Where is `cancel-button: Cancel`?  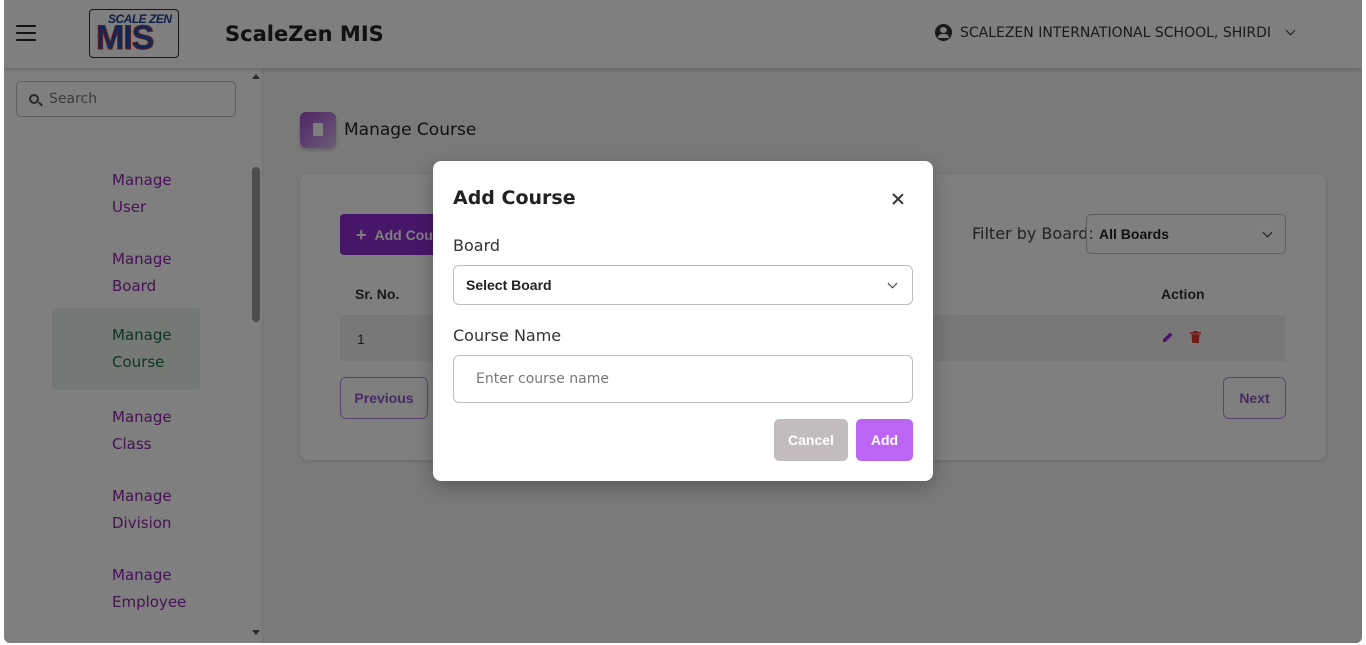
cancel-button: Cancel is located at coordinates (811, 440).